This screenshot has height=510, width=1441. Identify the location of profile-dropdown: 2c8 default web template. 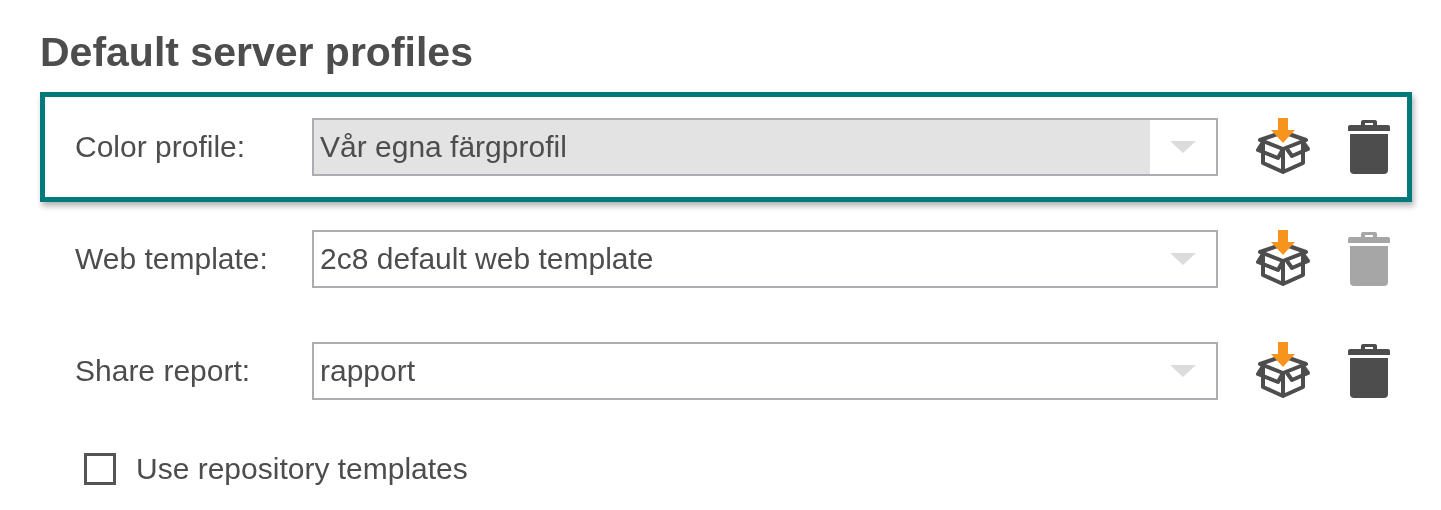
(765, 259).